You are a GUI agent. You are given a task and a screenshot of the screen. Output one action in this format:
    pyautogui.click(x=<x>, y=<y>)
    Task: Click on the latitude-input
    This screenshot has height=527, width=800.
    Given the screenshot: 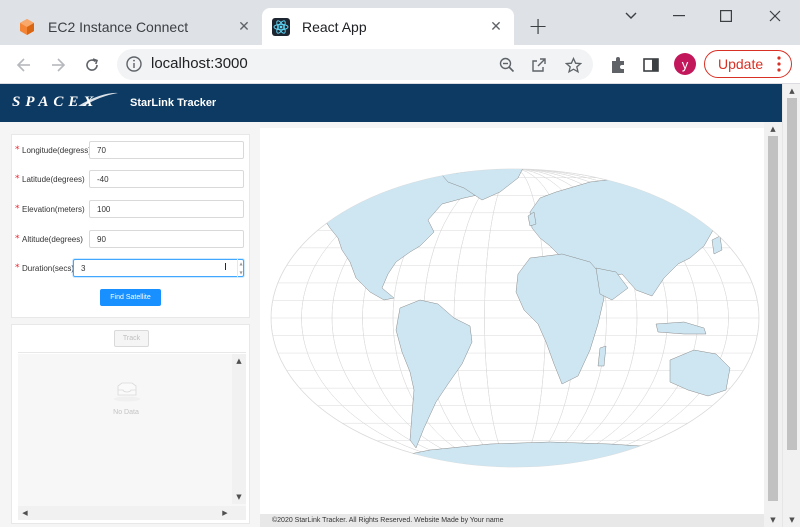 What is the action you would take?
    pyautogui.click(x=166, y=179)
    